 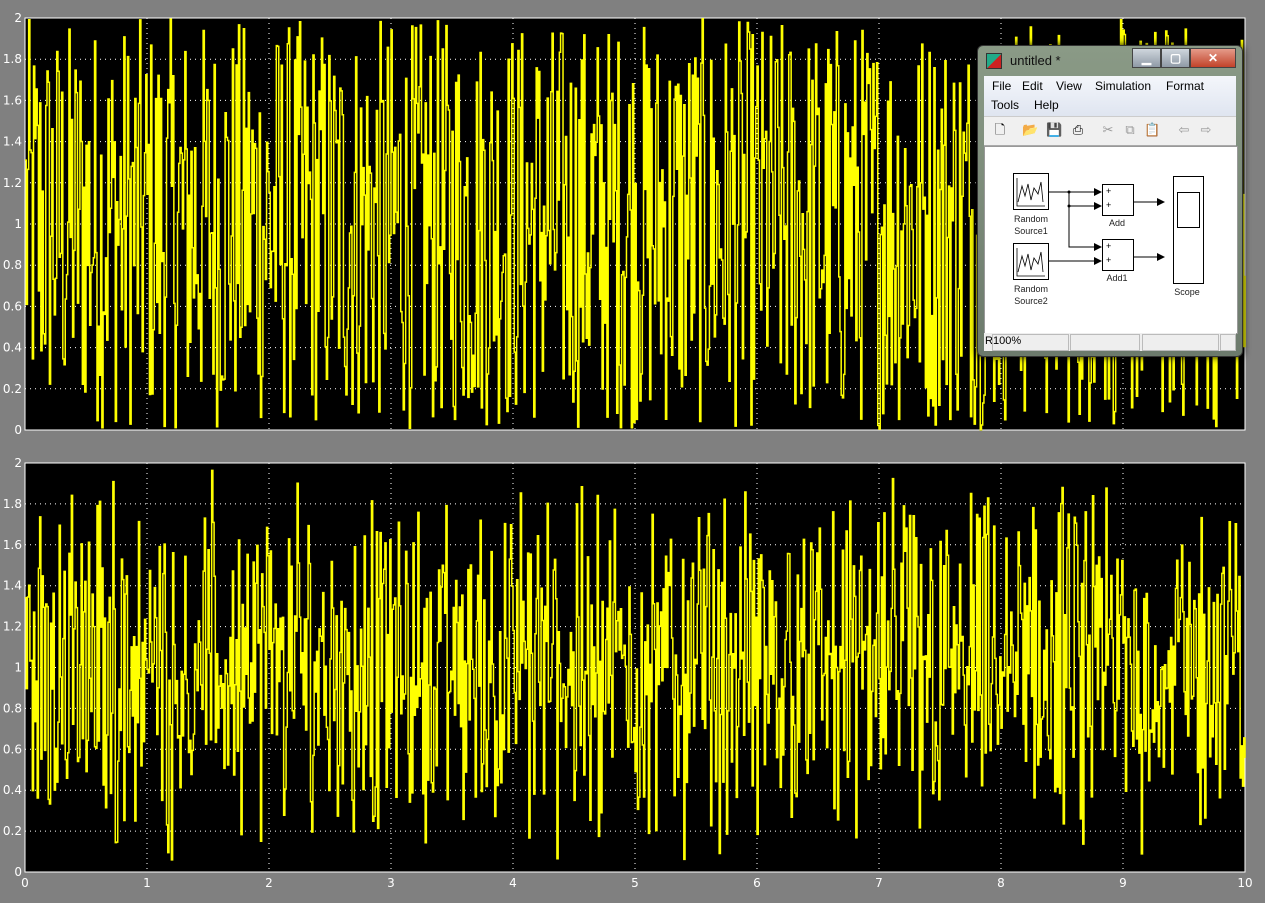 What do you see at coordinates (1123, 883) in the screenshot?
I see `x-tick-label: 9` at bounding box center [1123, 883].